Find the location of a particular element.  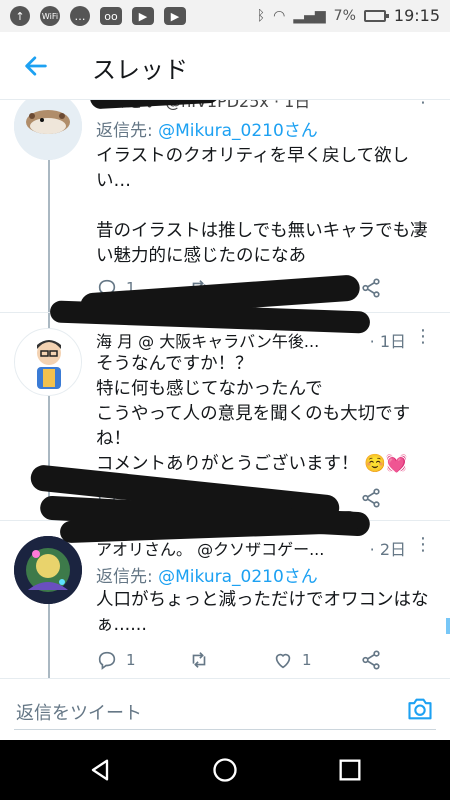

wifi-signal-icon: ◠ is located at coordinates (279, 15).